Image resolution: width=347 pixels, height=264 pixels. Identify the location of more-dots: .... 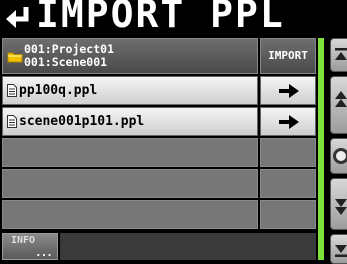
(44, 252).